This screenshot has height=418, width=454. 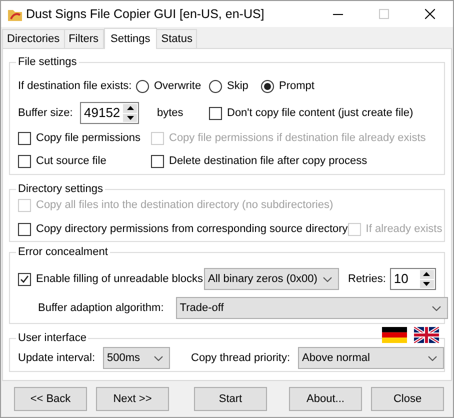 What do you see at coordinates (178, 86) in the screenshot?
I see `radio-label: Overwrite` at bounding box center [178, 86].